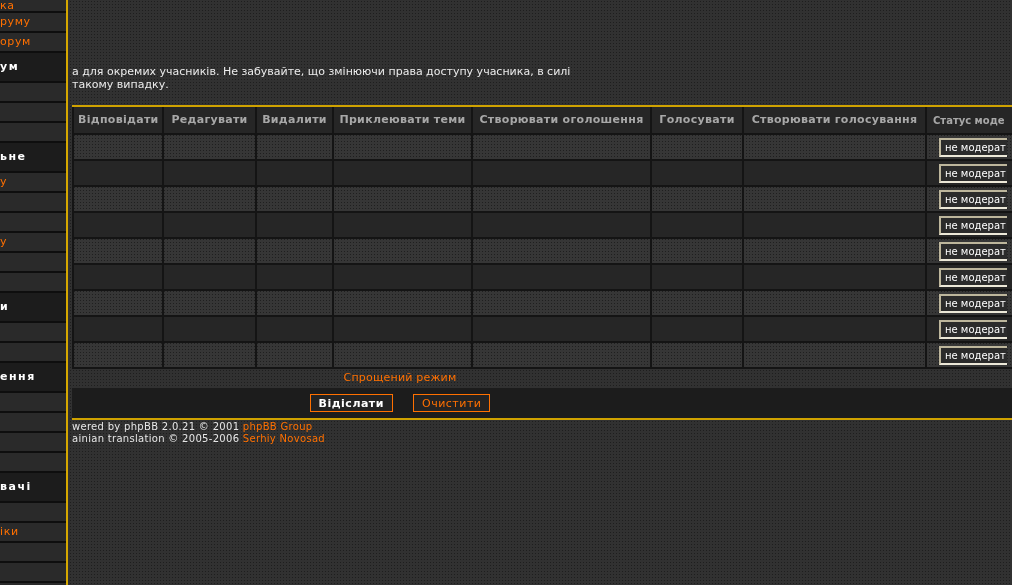  What do you see at coordinates (33, 378) in the screenshot?
I see `sidebar-section-heading: ення` at bounding box center [33, 378].